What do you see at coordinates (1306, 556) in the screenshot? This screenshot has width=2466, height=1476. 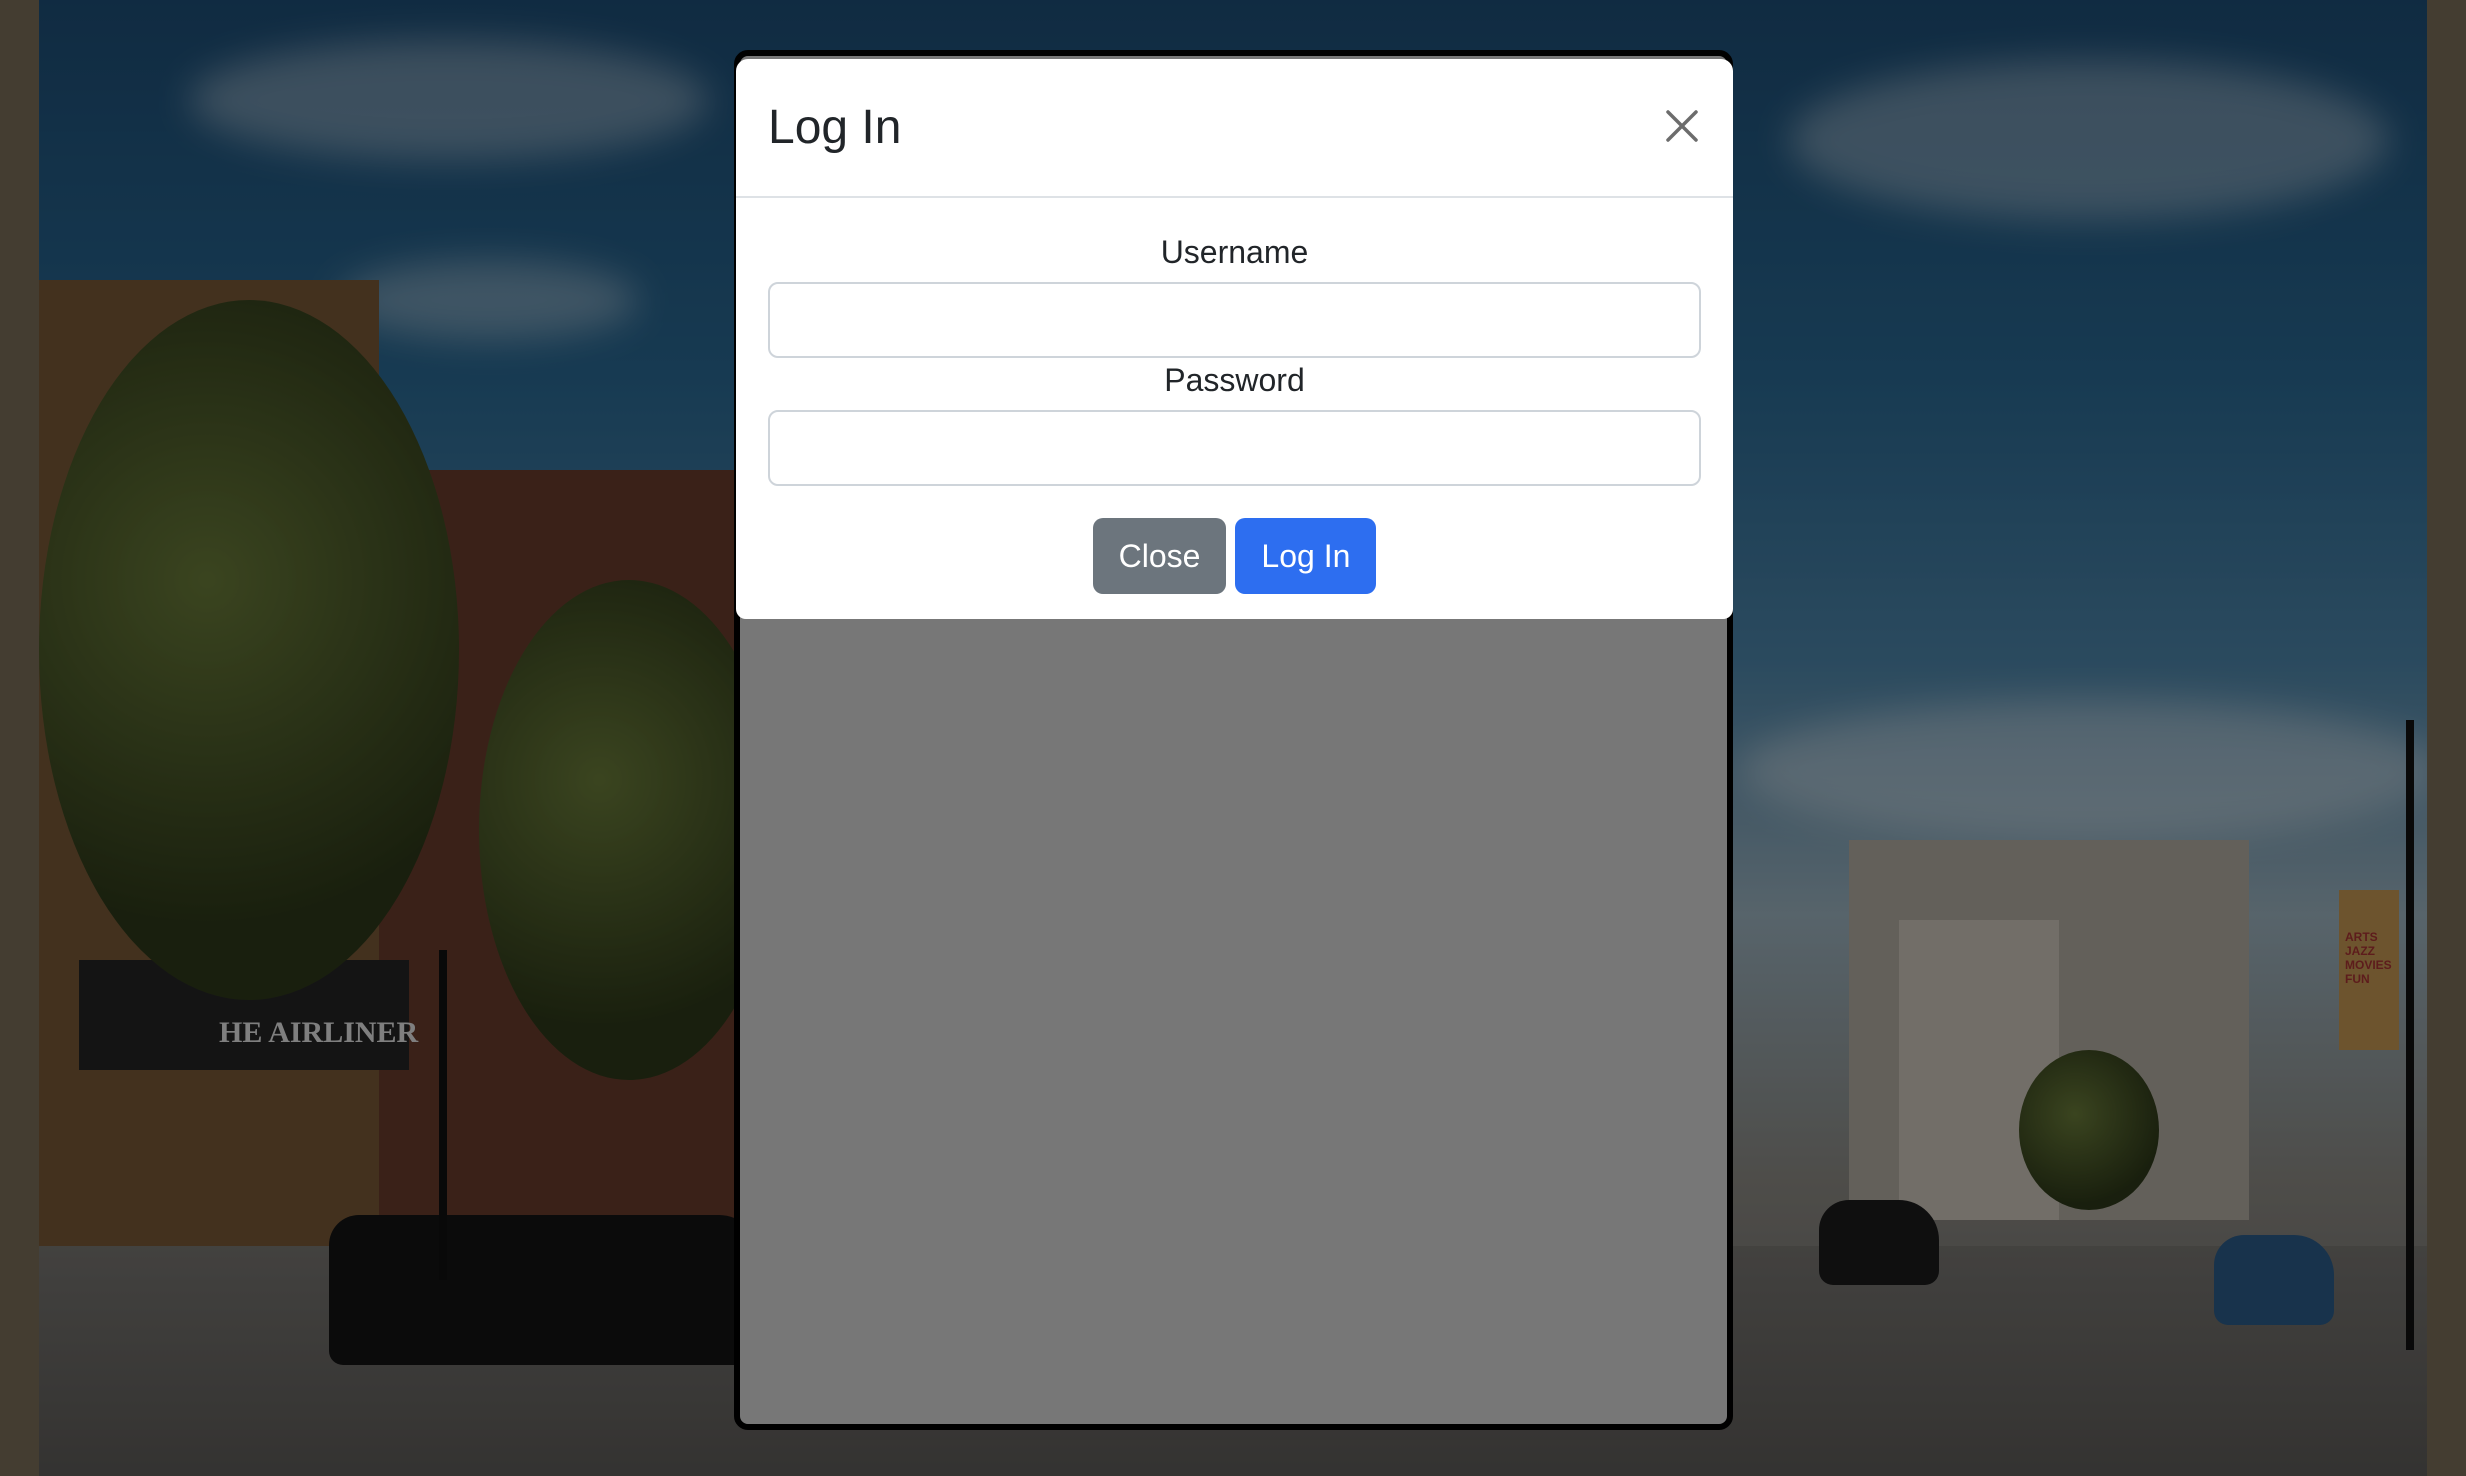 I see `login-button: Log In` at bounding box center [1306, 556].